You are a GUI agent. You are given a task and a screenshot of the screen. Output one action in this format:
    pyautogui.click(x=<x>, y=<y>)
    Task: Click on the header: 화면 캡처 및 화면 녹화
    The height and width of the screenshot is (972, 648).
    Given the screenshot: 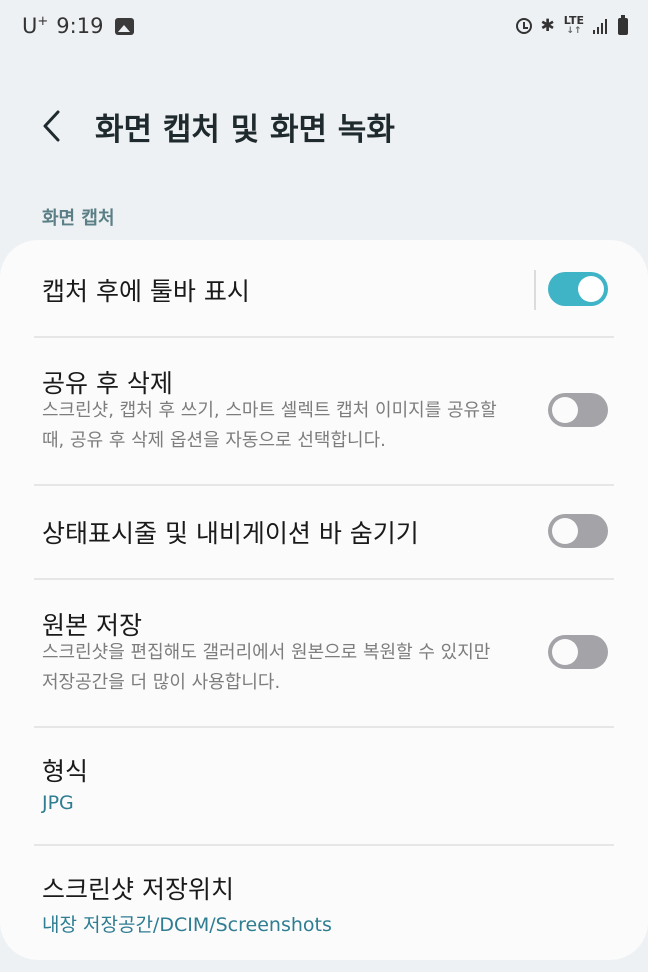 What is the action you would take?
    pyautogui.click(x=324, y=127)
    